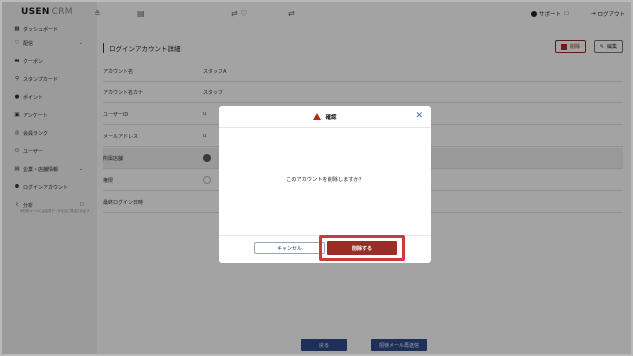 Image resolution: width=633 pixels, height=356 pixels. What do you see at coordinates (325, 184) in the screenshot?
I see `confirm-dialog: 確認 ✕ このアカウントを削除しますか？ キャンセル 削除する` at bounding box center [325, 184].